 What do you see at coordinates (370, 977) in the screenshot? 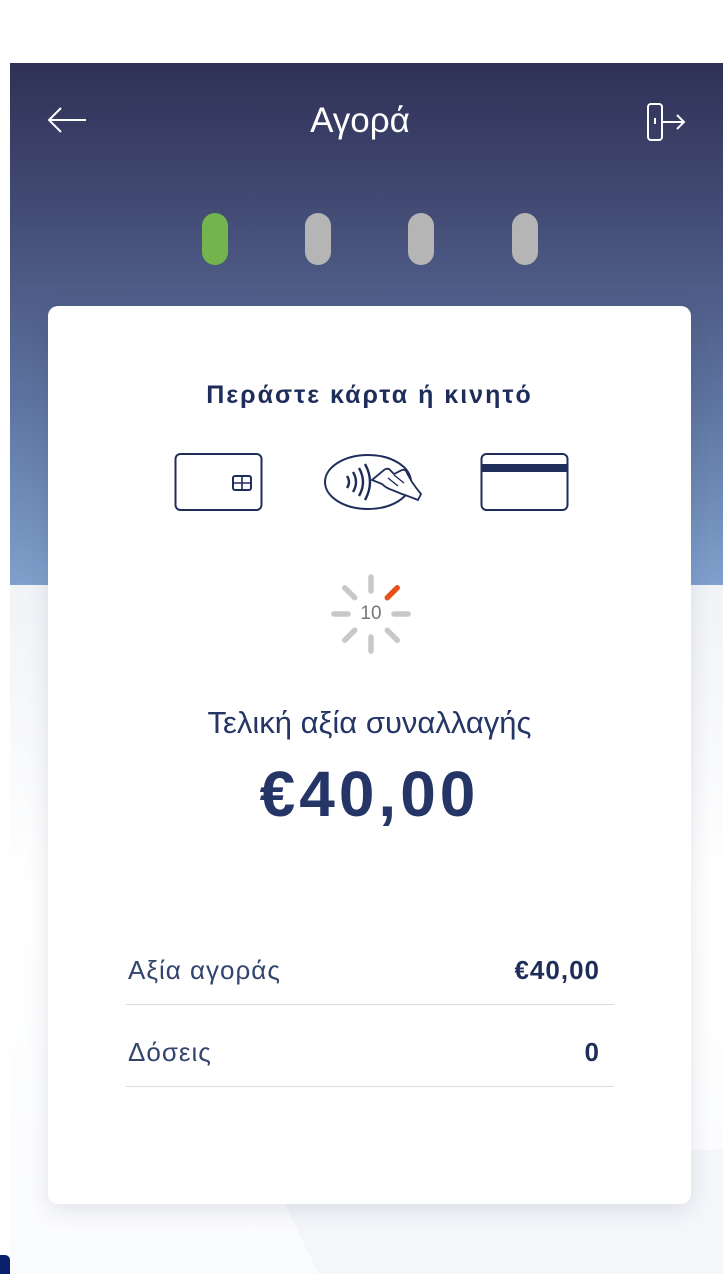
I see `detail-row-purchase: Αξία αγοράς €40,00` at bounding box center [370, 977].